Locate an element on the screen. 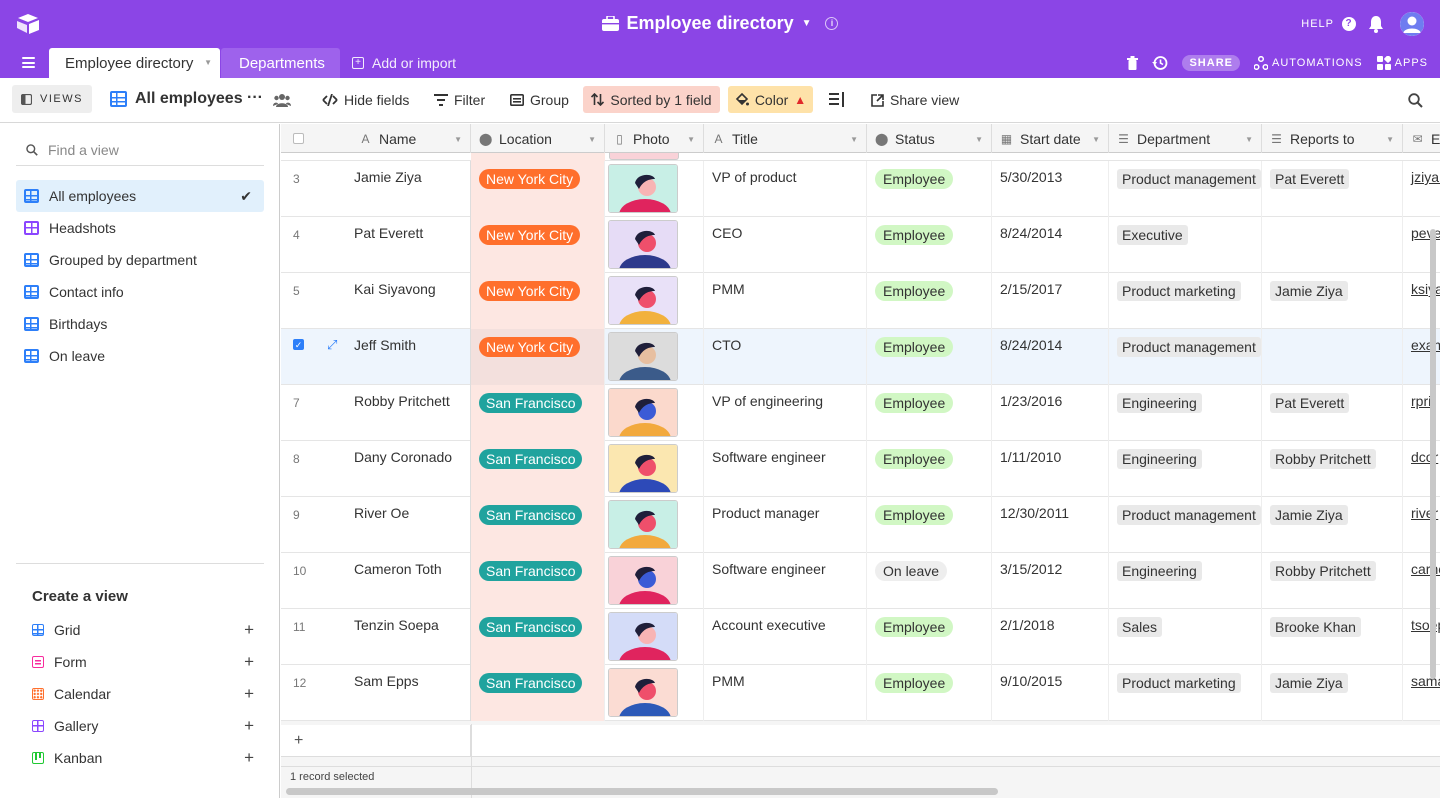 The image size is (1440, 798). cell-name: 7 Robby Pritchett is located at coordinates (376, 413).